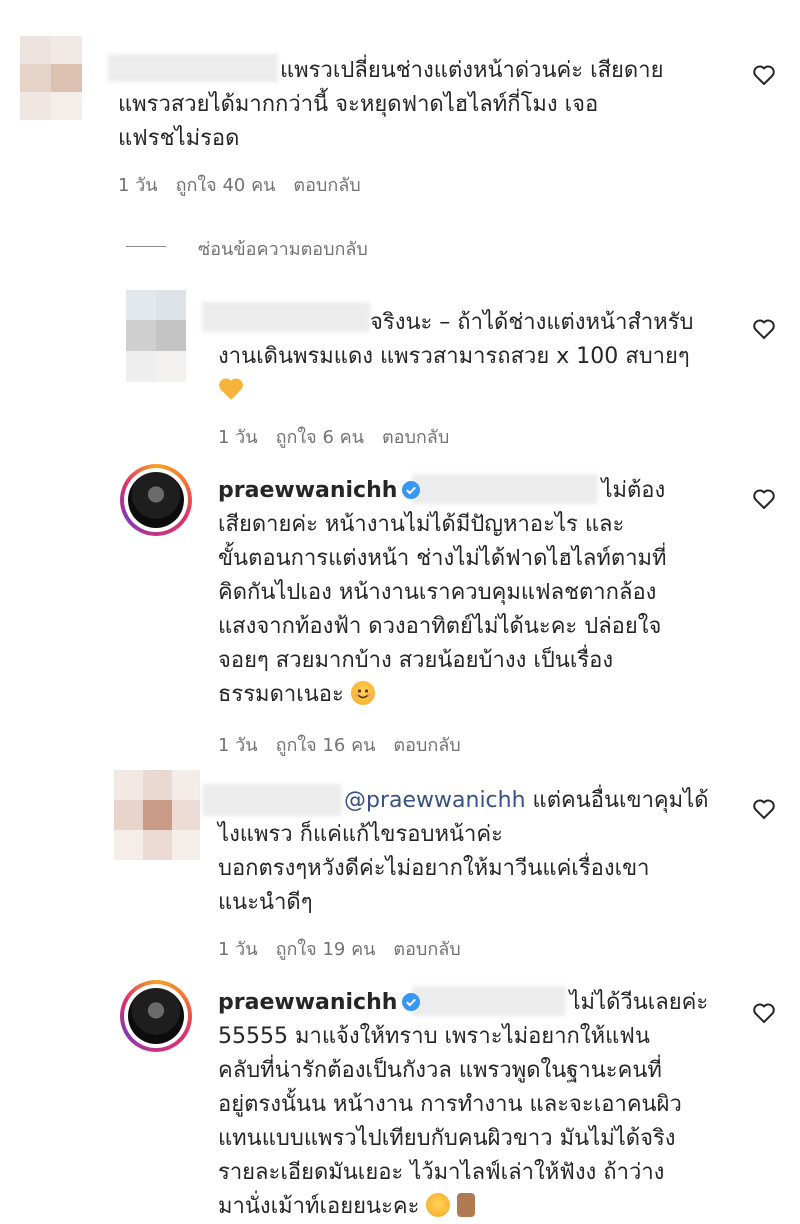  Describe the element at coordinates (179, 138) in the screenshot. I see `comment-line: แฟรชไม่รอด` at that location.